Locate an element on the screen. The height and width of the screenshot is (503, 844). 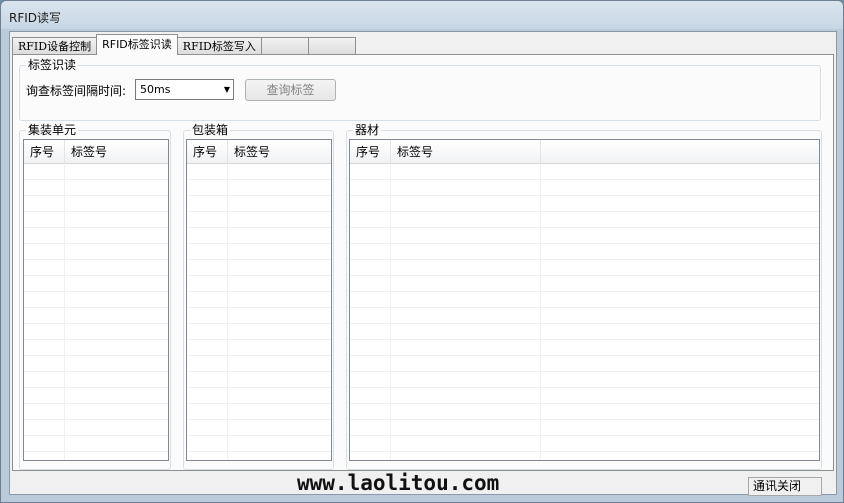
package-box-list: 序号 标签号 is located at coordinates (259, 300).